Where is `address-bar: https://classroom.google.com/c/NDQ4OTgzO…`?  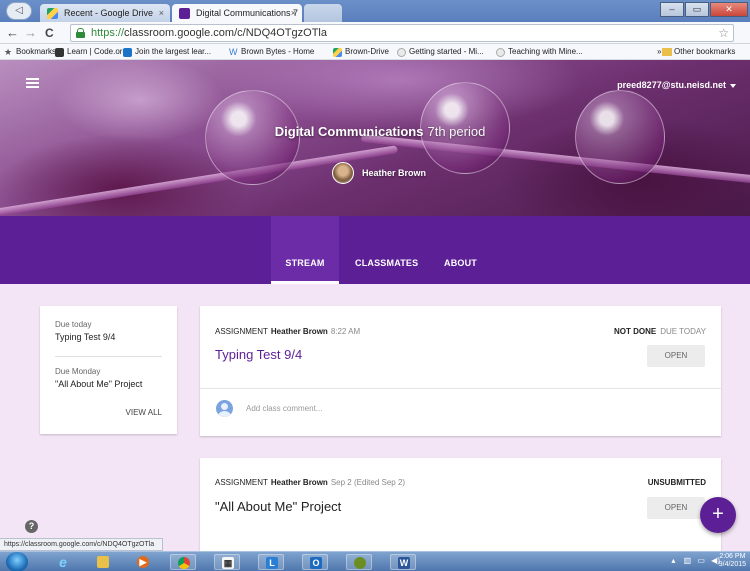
address-bar: https://classroom.google.com/c/NDQ4OTgzO… is located at coordinates (402, 33).